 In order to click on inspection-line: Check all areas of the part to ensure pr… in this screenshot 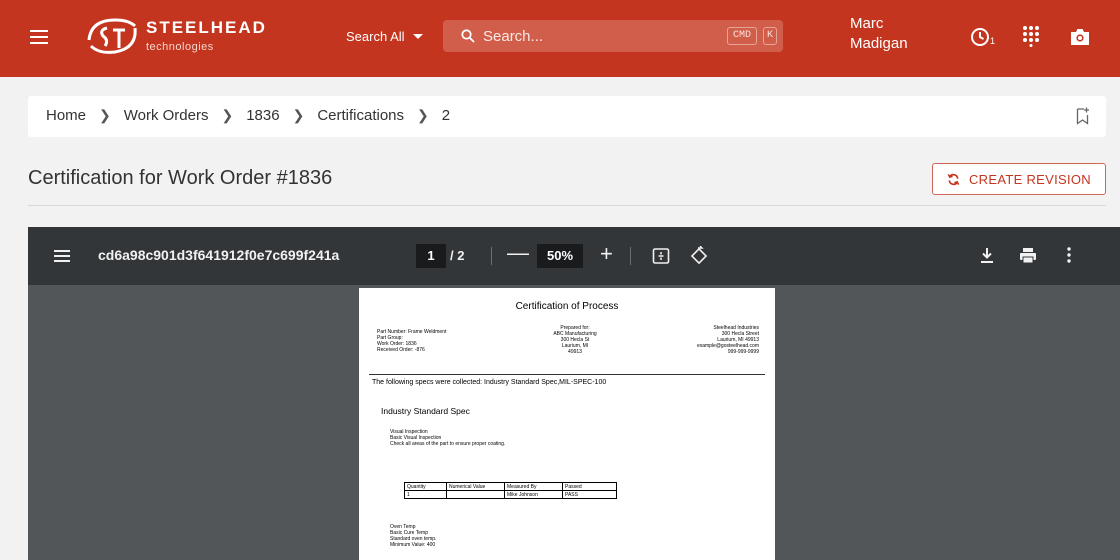, I will do `click(448, 444)`.